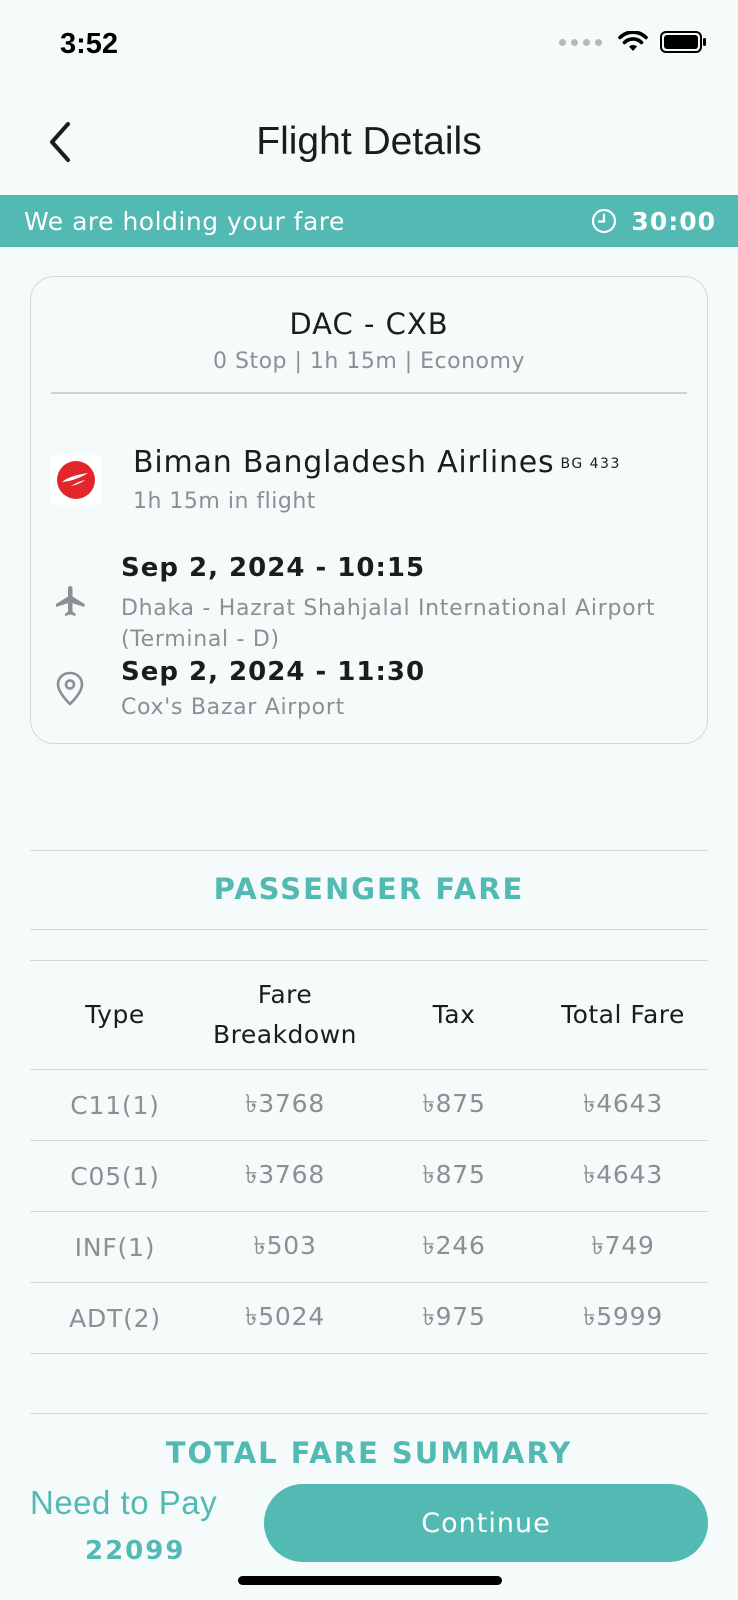 The image size is (738, 1600). I want to click on column-header-fare-breakdown: Fare Breakdown, so click(284, 1014).